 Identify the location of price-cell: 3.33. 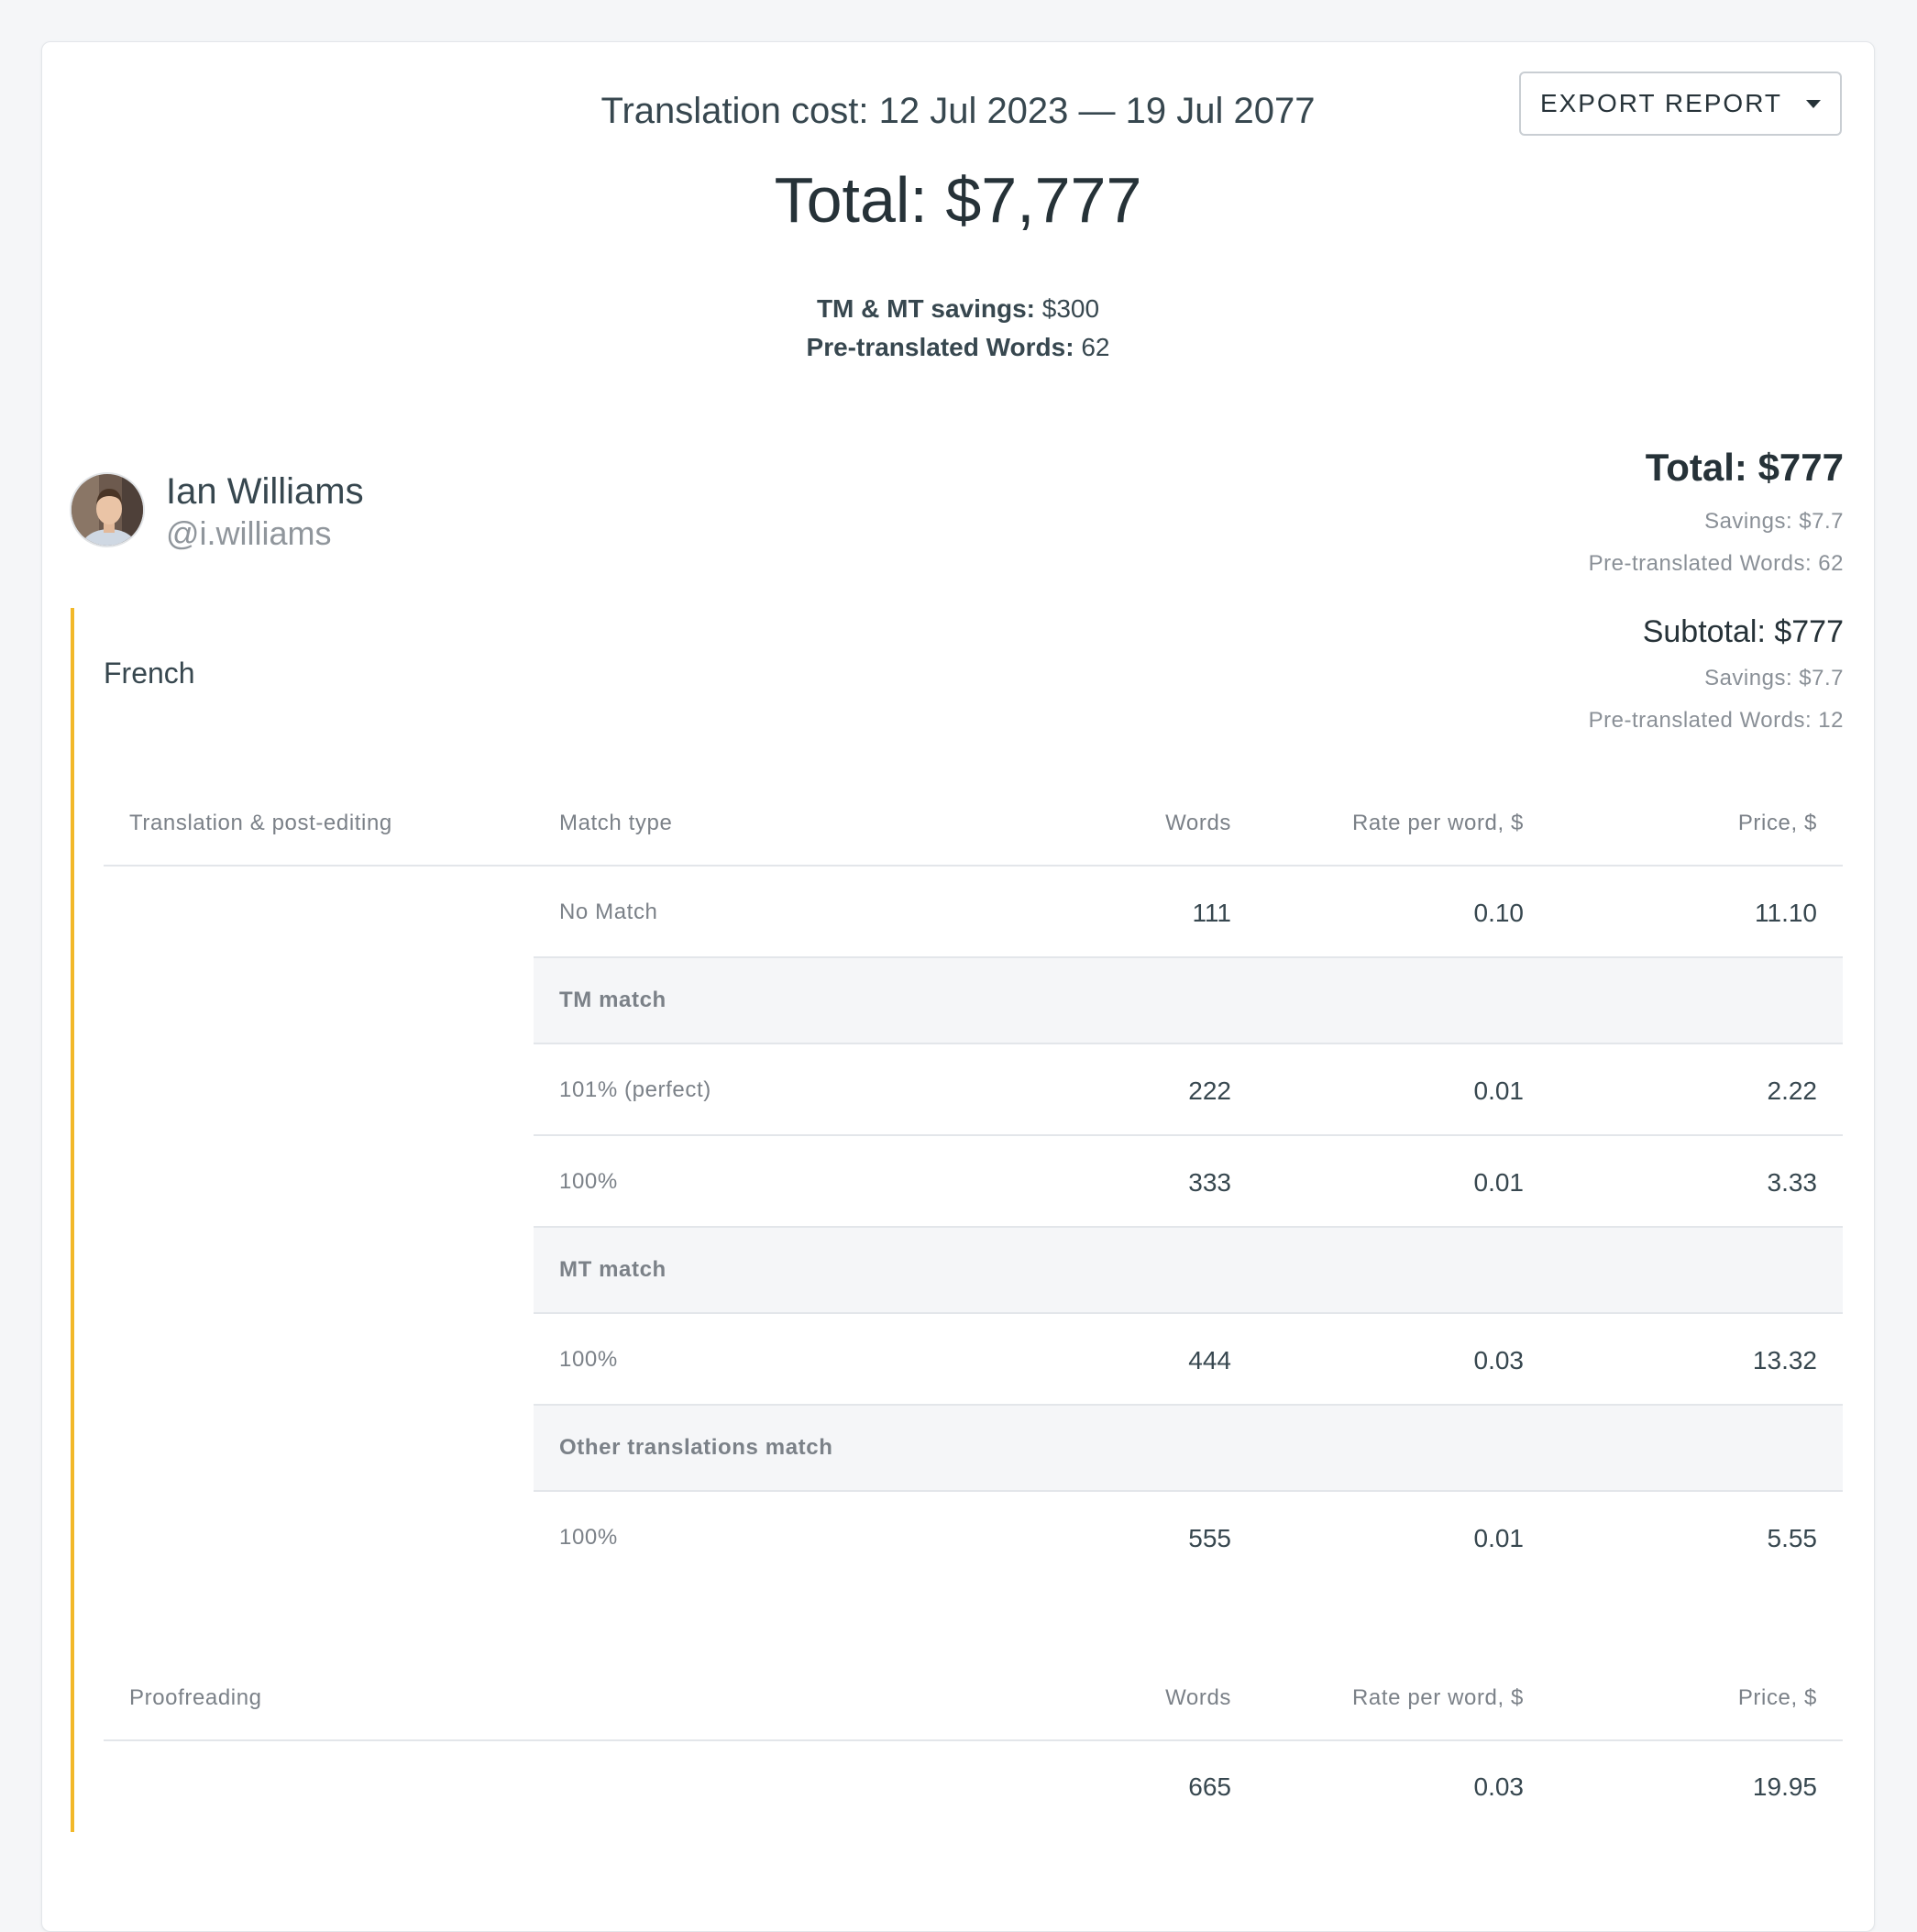
(1792, 1182).